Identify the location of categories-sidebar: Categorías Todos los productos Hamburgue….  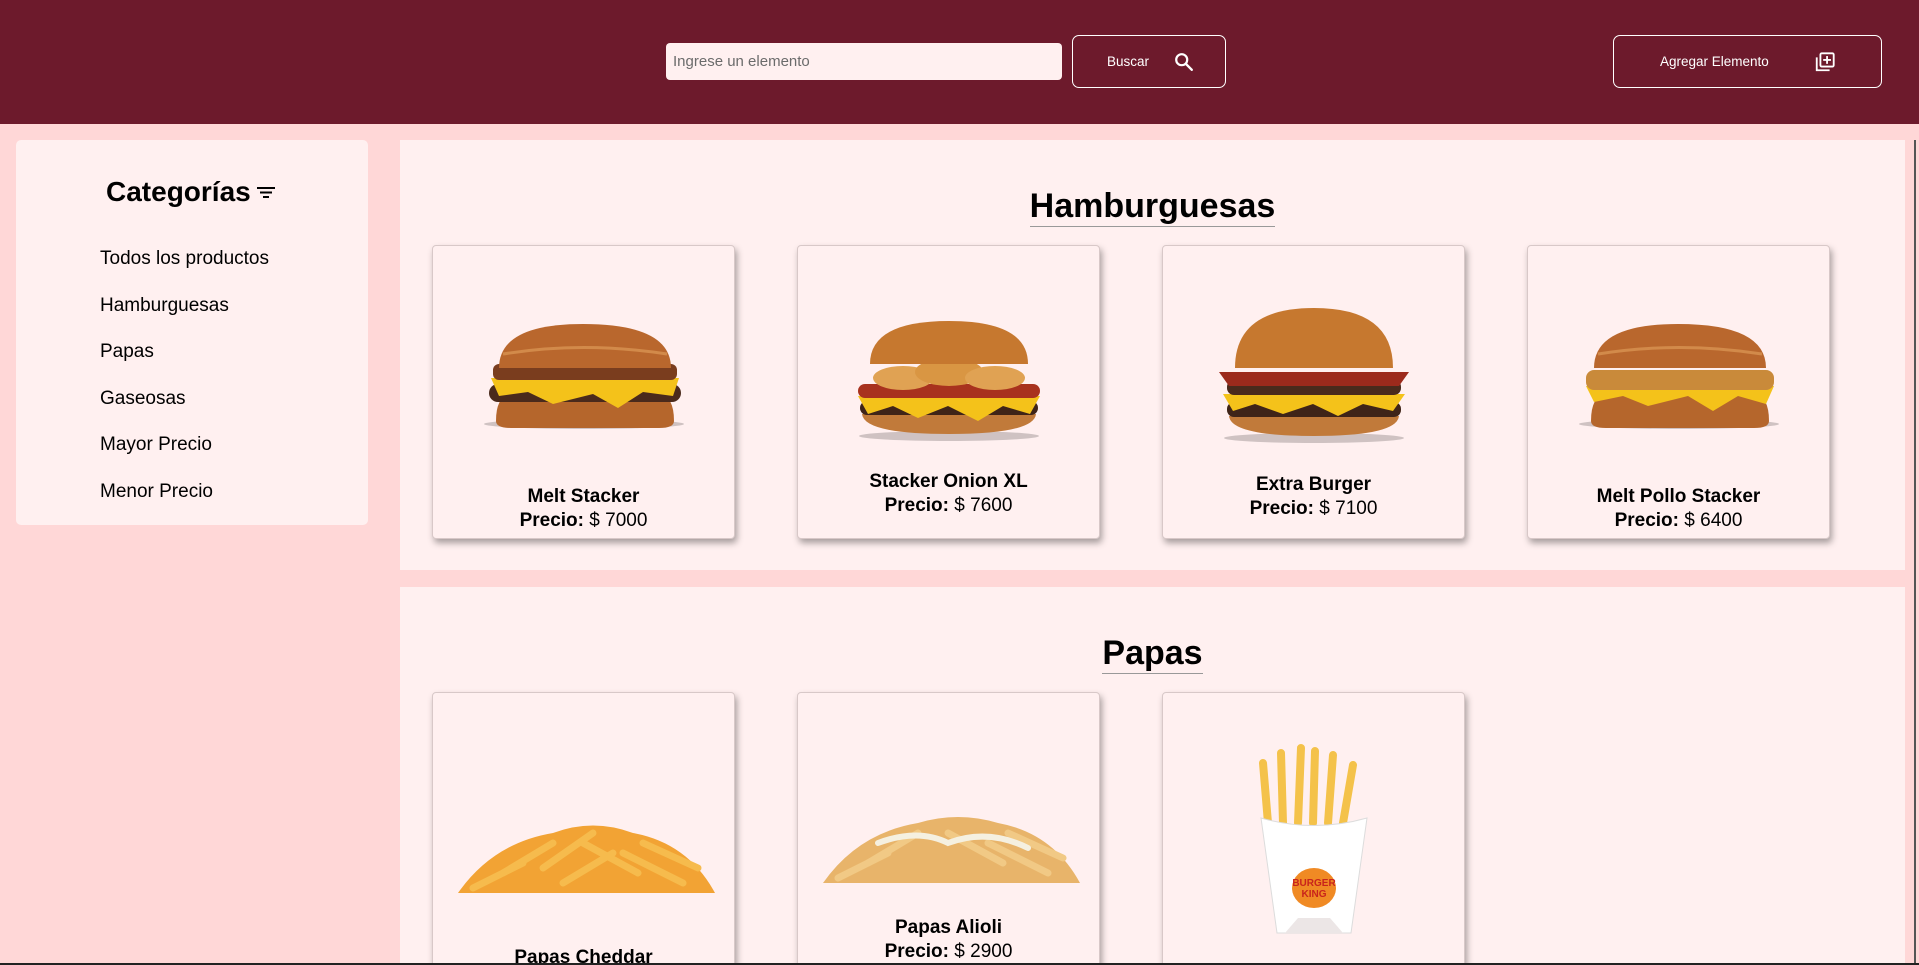
(192, 332).